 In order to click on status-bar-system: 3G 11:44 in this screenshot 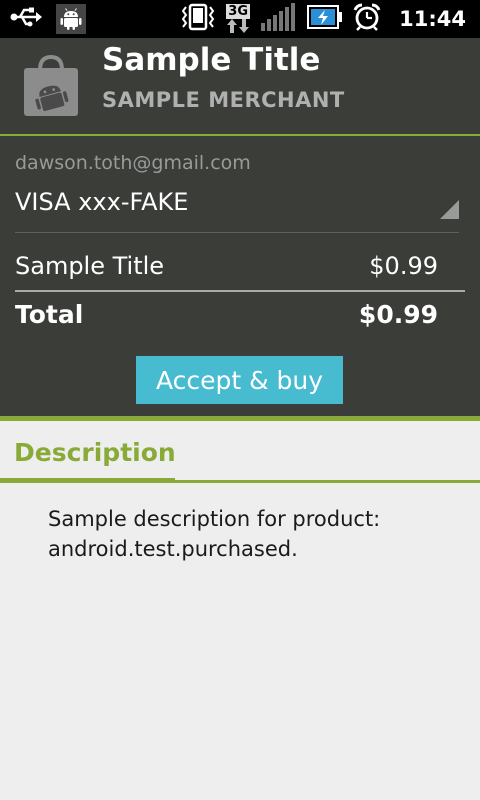, I will do `click(323, 19)`.